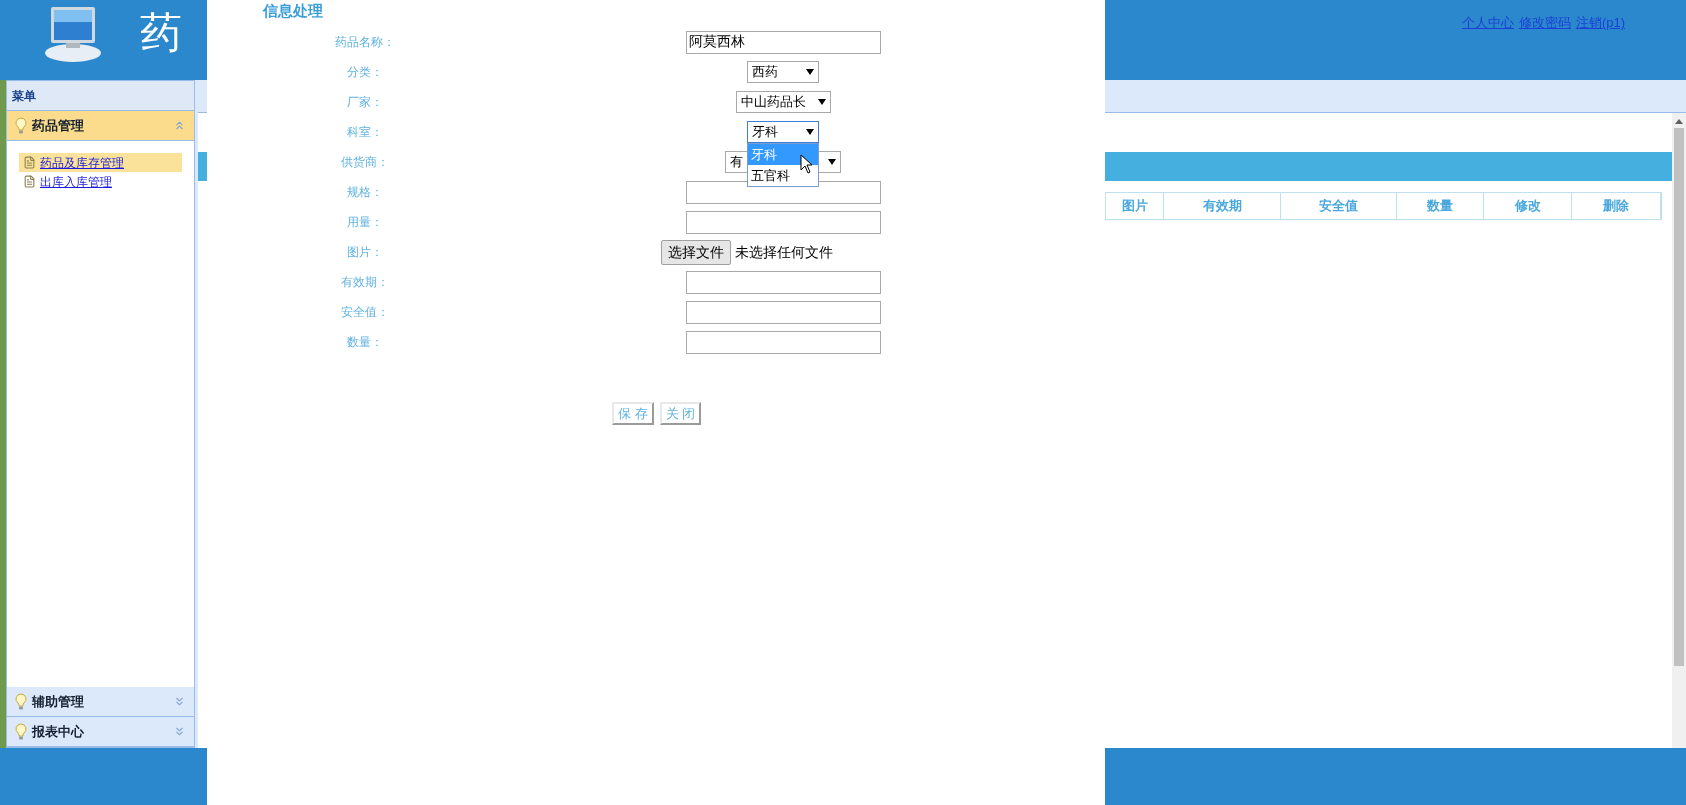 The width and height of the screenshot is (1686, 805). What do you see at coordinates (365, 342) in the screenshot?
I see `field-label: 数量：` at bounding box center [365, 342].